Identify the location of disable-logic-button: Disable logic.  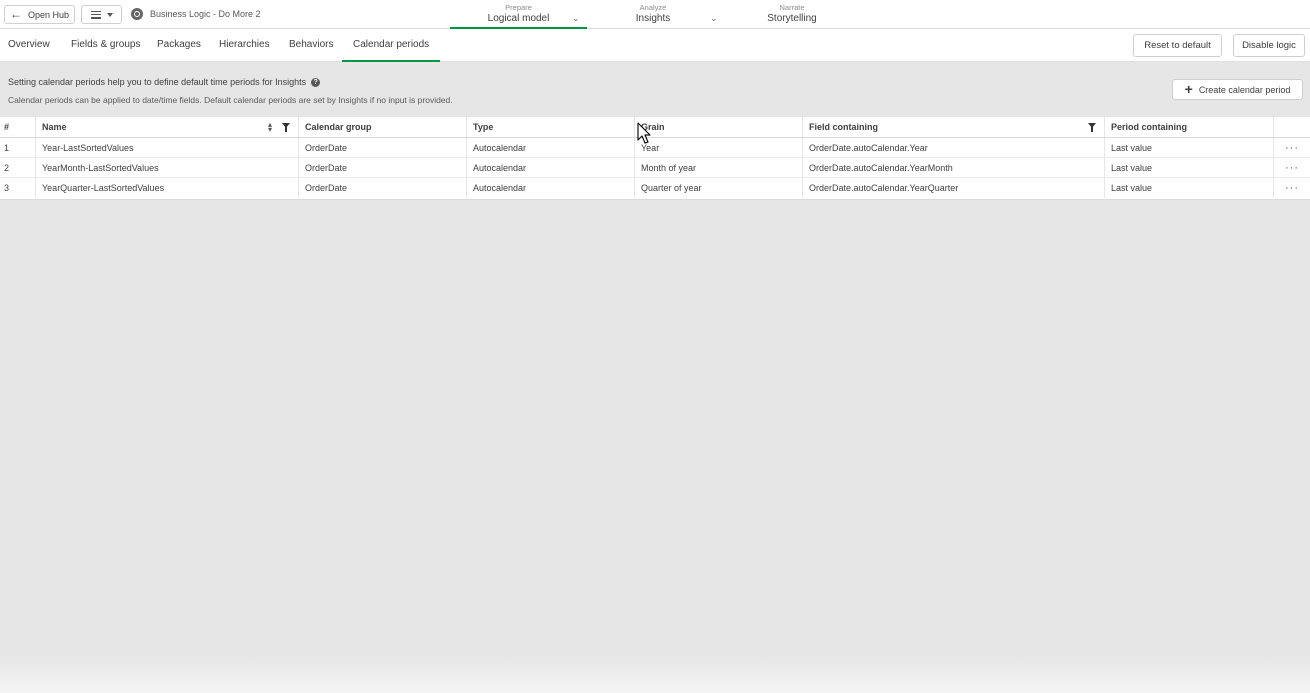
(1269, 45).